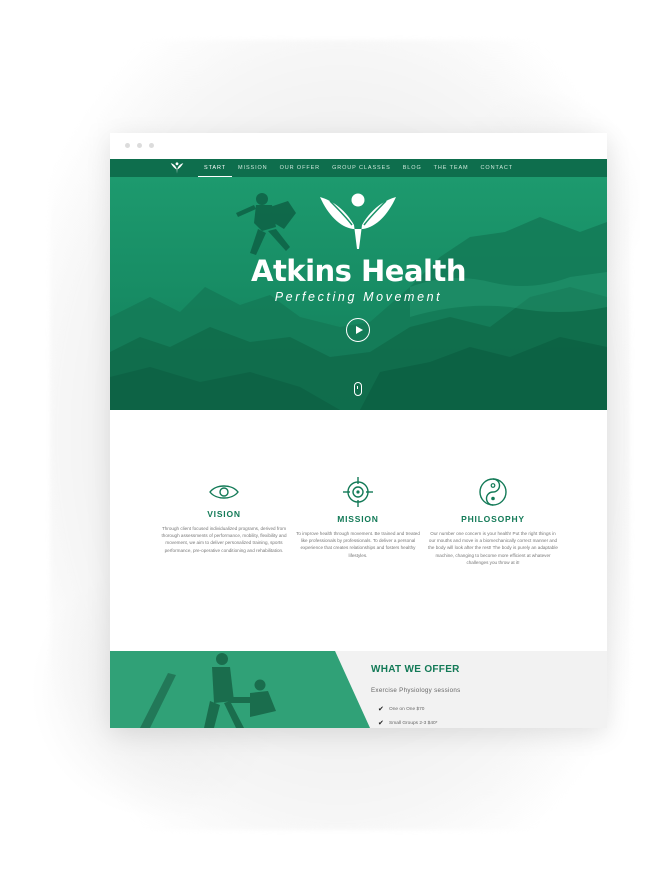 The height and width of the screenshot is (870, 655). I want to click on play-icon, so click(358, 330).